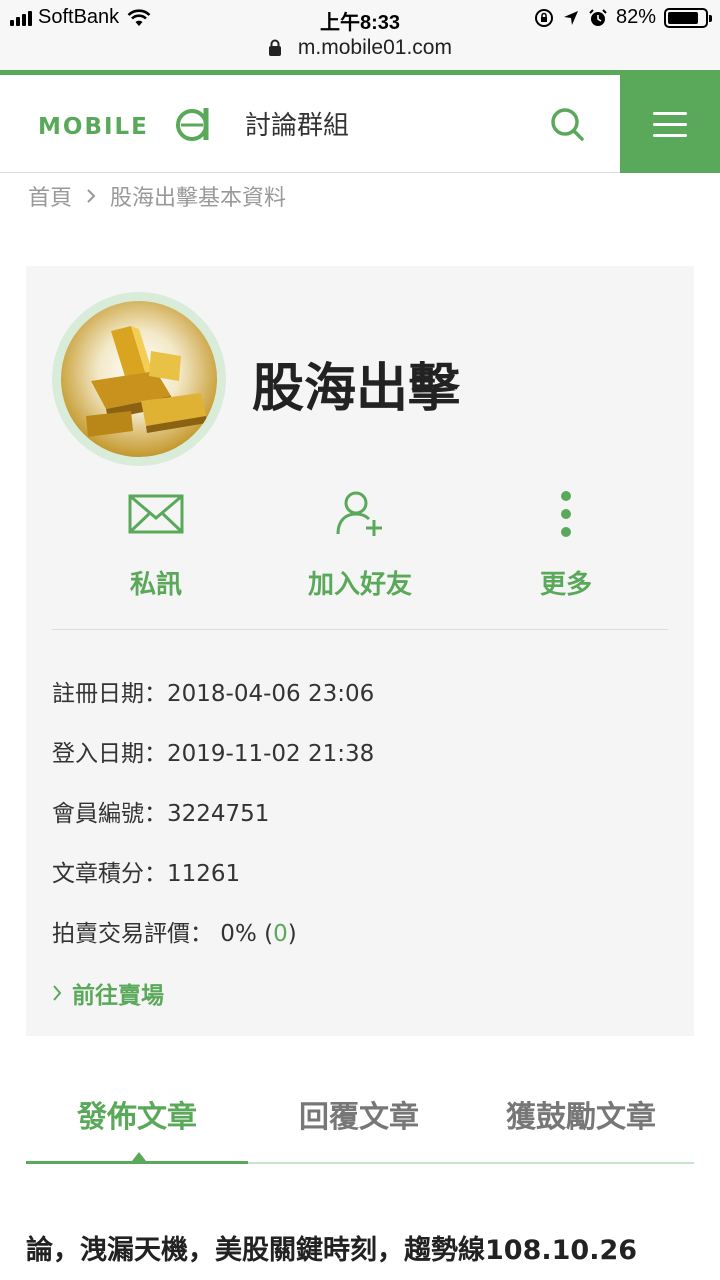 This screenshot has height=1280, width=720. Describe the element at coordinates (156, 514) in the screenshot. I see `envelope-icon` at that location.